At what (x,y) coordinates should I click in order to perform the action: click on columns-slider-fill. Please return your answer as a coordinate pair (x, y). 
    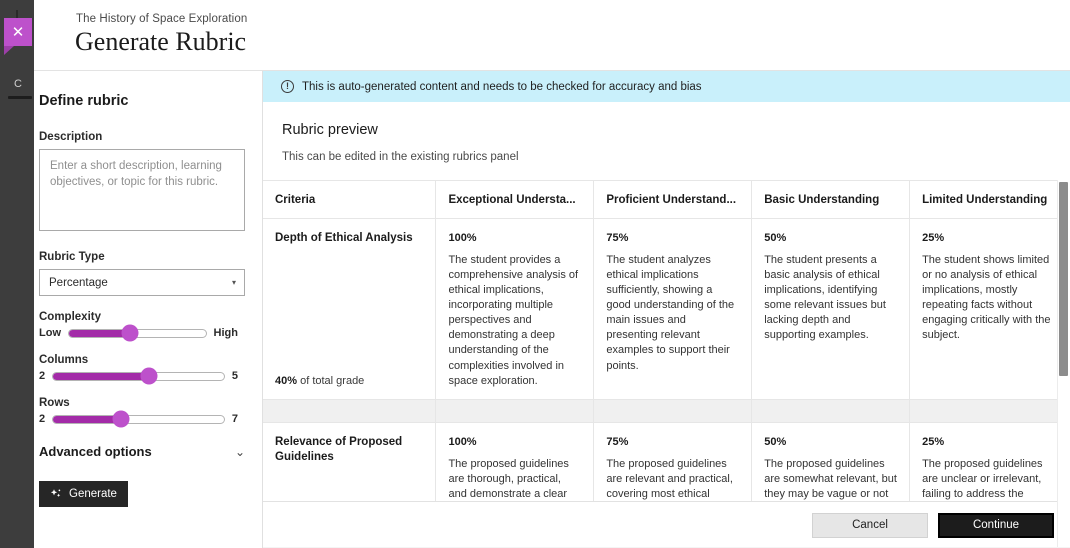
    Looking at the image, I should click on (101, 376).